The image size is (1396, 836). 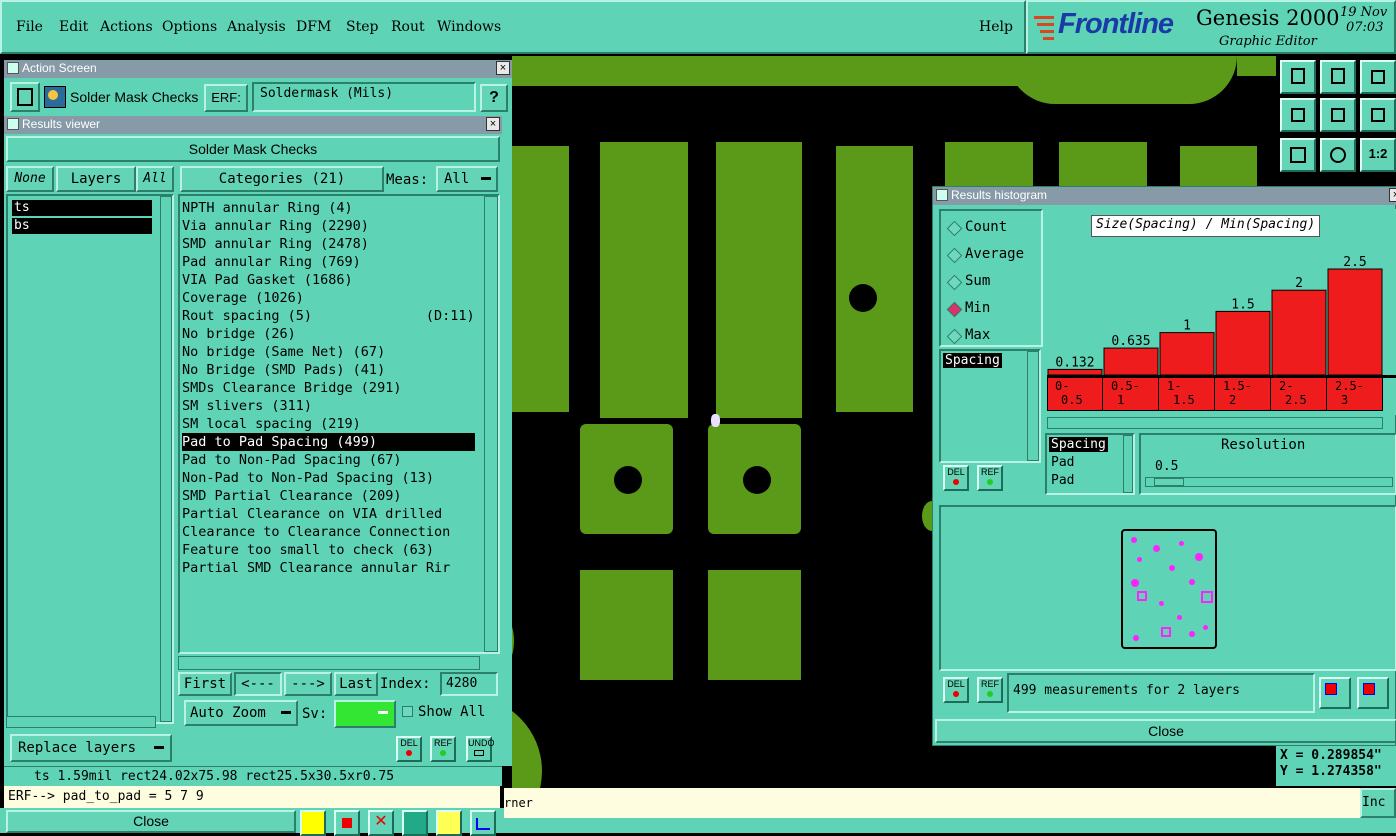 I want to click on max-radio, so click(x=954, y=336).